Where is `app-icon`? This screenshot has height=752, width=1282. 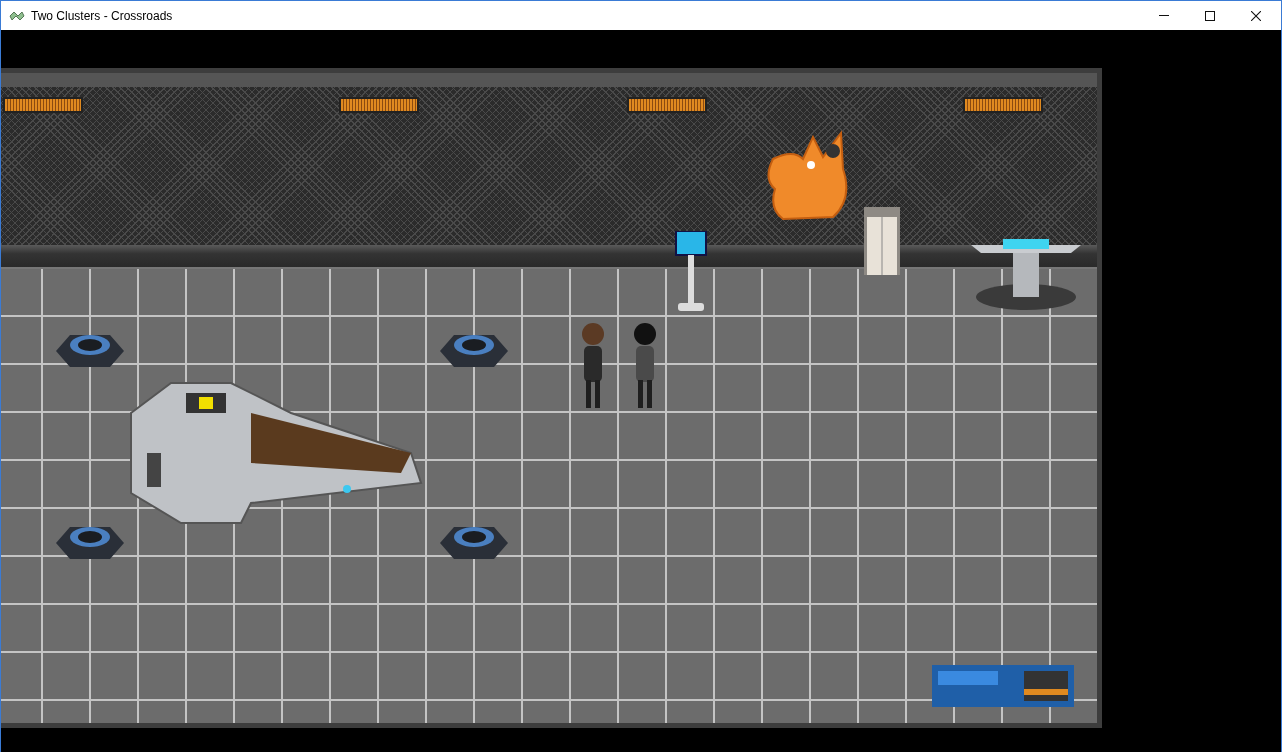
app-icon is located at coordinates (17, 15).